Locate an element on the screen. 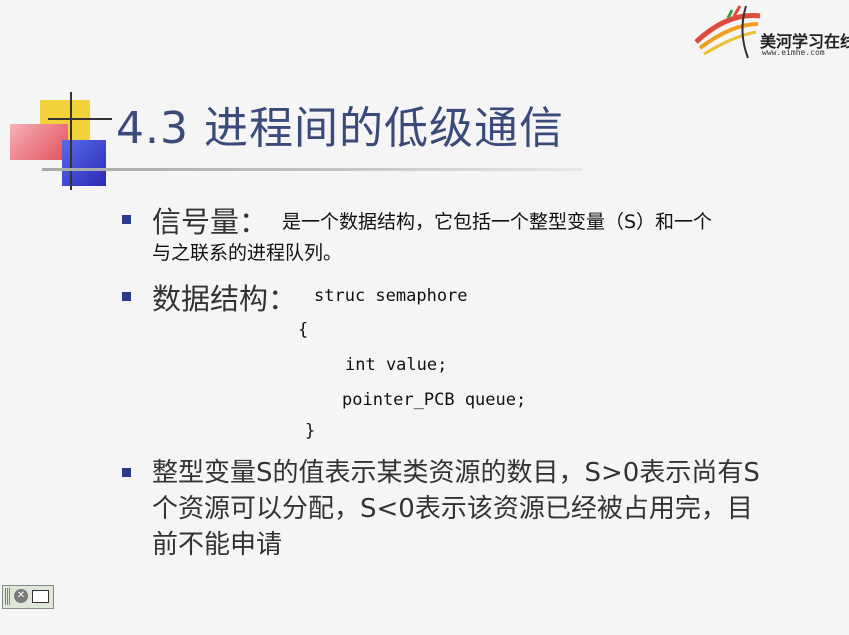 The image size is (849, 635). title-underline is located at coordinates (312, 169).